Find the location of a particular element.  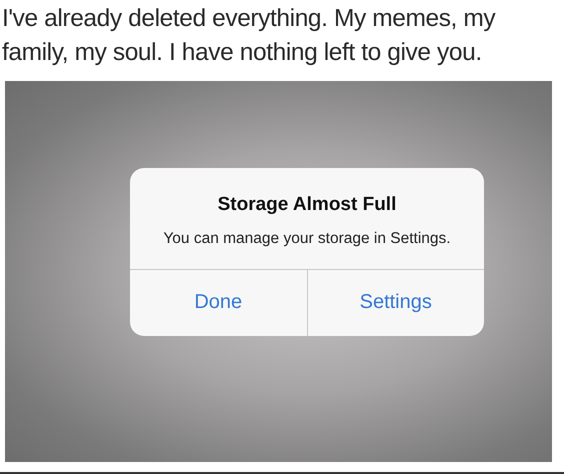

post-caption: I've already deleted everything. My memes, my family, my soul. I have nothing left to give you. is located at coordinates (248, 36).